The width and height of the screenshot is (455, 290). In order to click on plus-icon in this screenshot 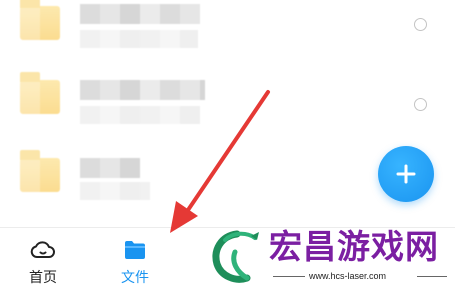, I will do `click(406, 174)`.